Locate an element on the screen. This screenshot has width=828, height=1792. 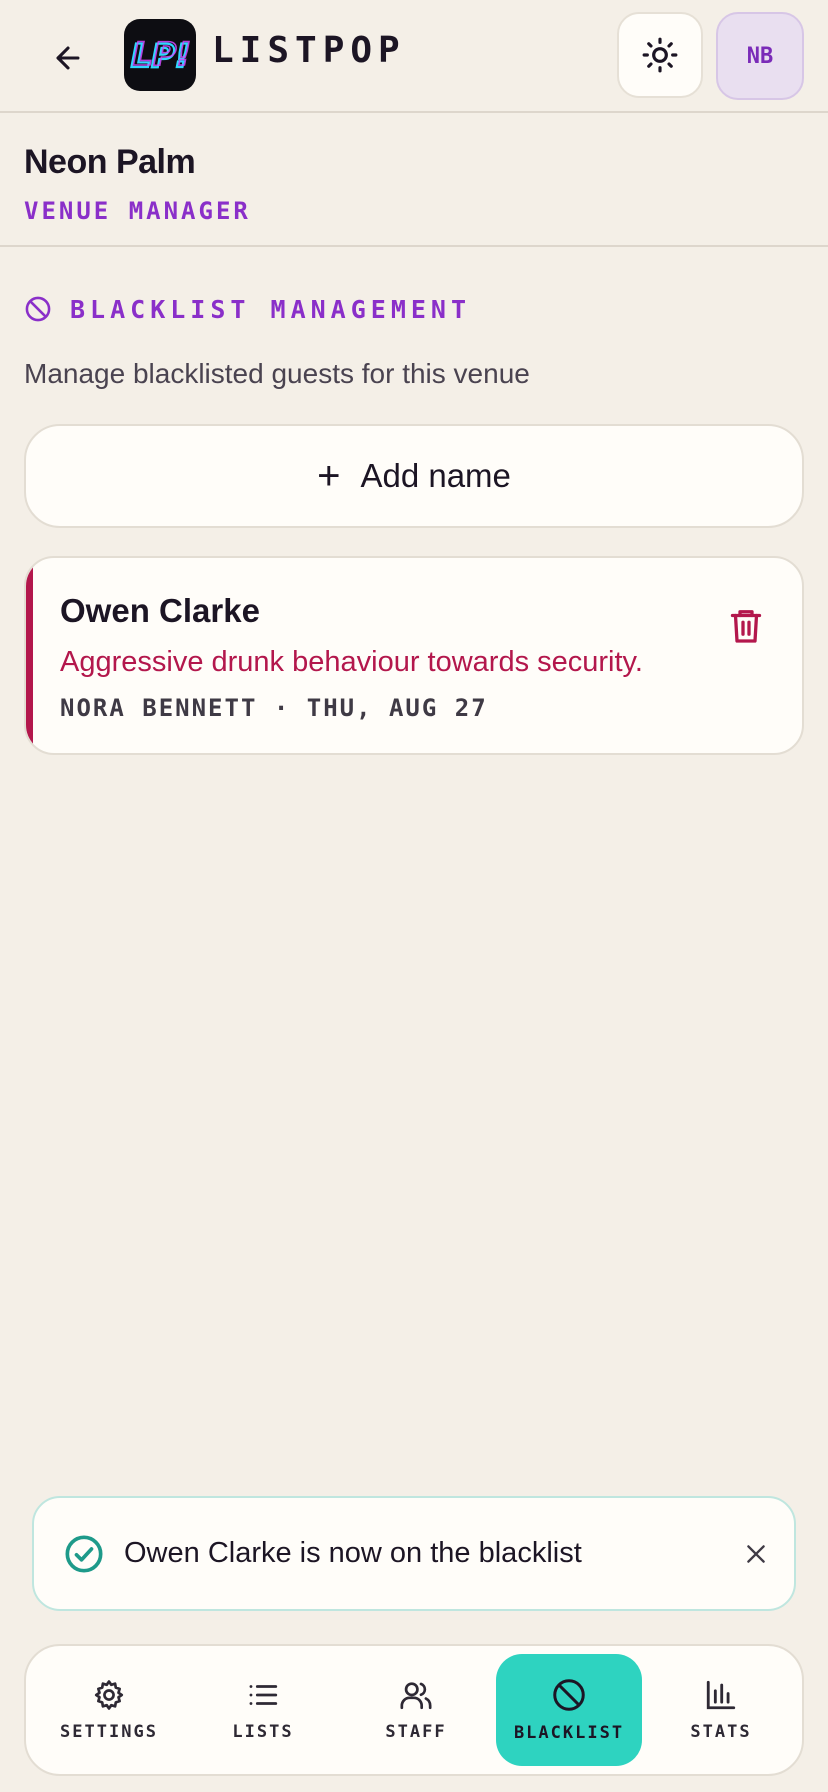
add-name-label: Add name is located at coordinates (435, 475).